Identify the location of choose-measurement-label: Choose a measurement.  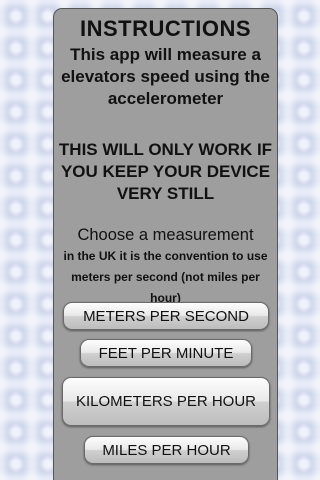
(165, 235).